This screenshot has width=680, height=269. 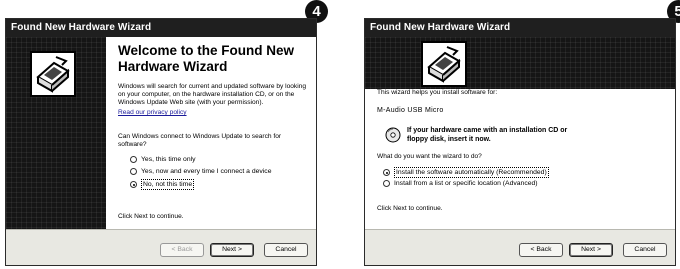 What do you see at coordinates (168, 184) in the screenshot?
I see `radio-label: No, not this time` at bounding box center [168, 184].